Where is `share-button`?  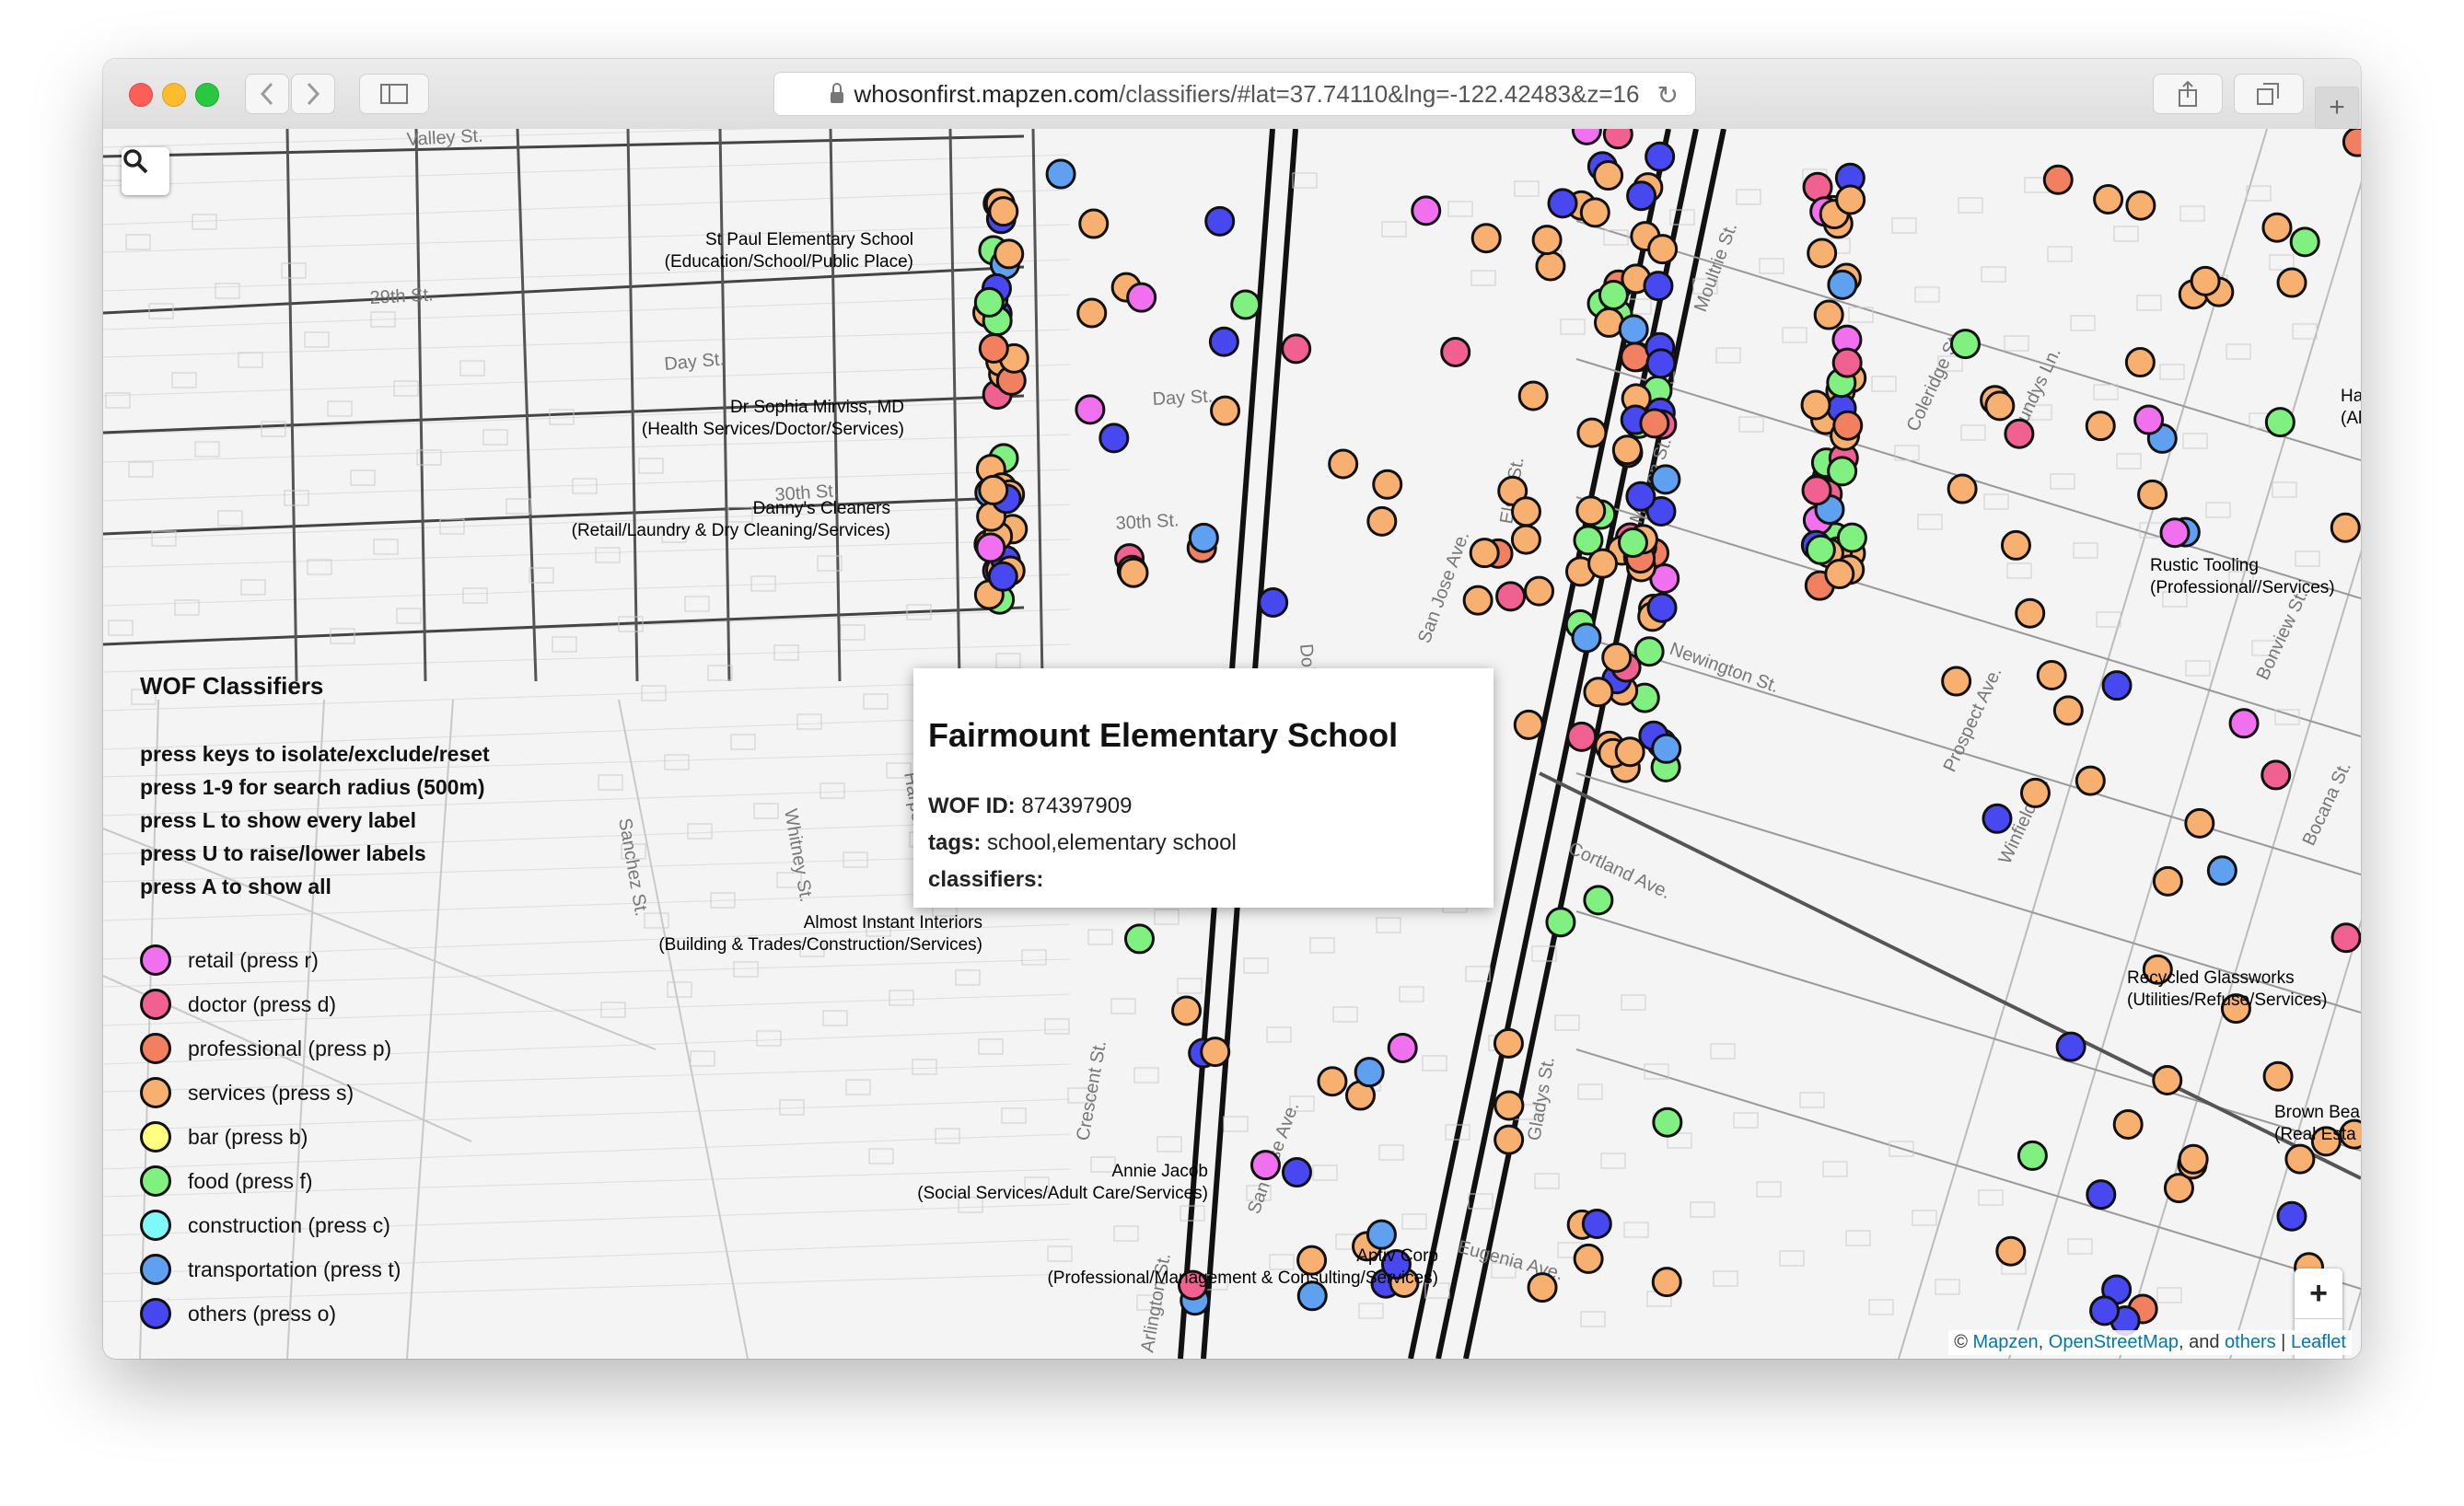
share-button is located at coordinates (2188, 94).